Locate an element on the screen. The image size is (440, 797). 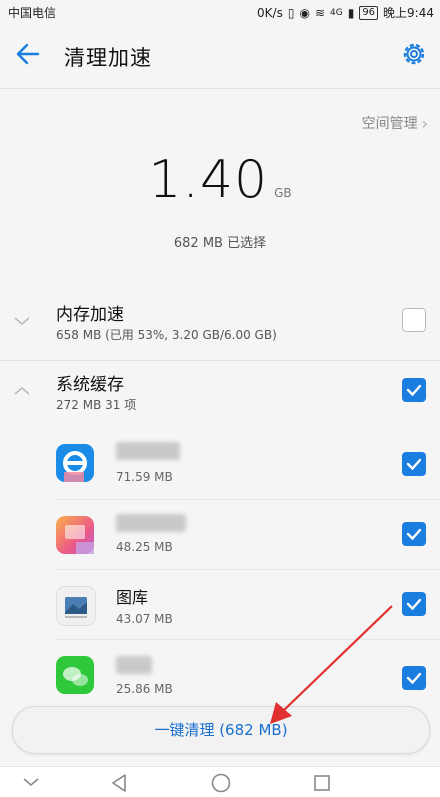
header-divider is located at coordinates (220, 88).